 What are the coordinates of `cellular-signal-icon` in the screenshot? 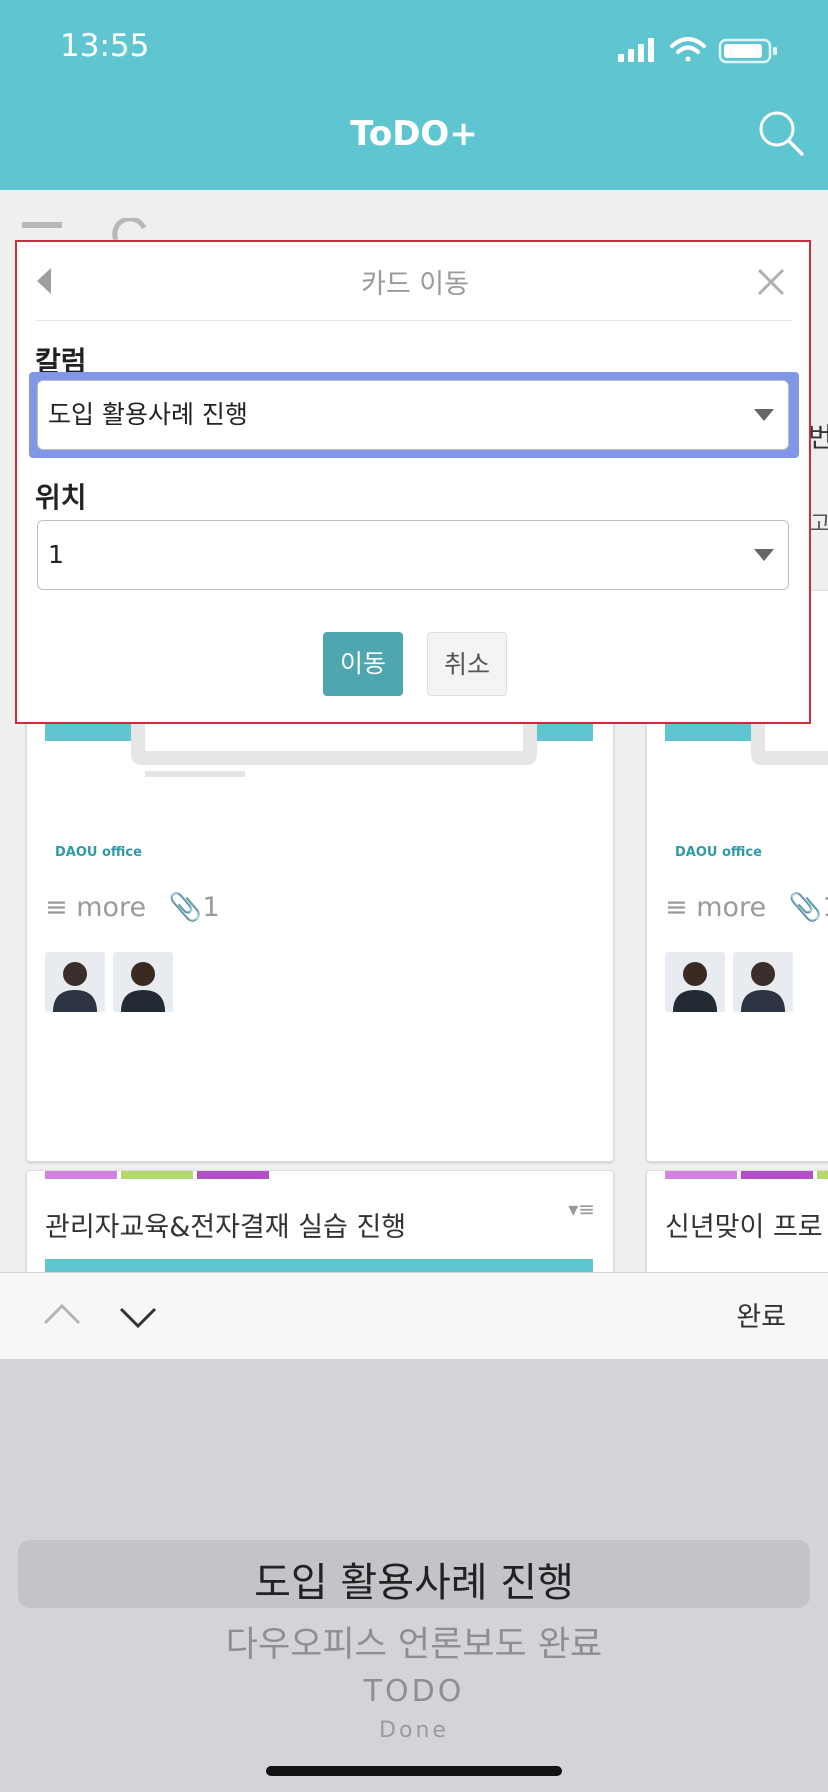 It's located at (636, 50).